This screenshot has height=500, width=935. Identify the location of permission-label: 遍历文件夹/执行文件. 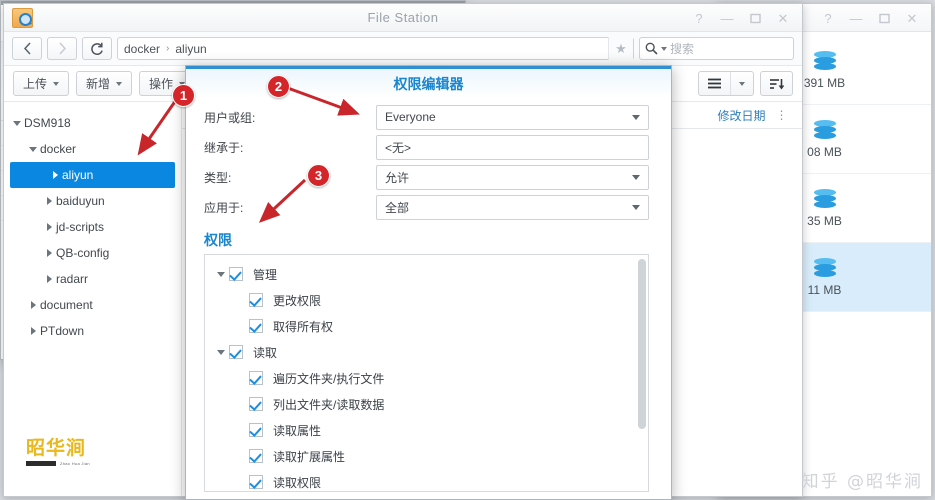
(329, 378).